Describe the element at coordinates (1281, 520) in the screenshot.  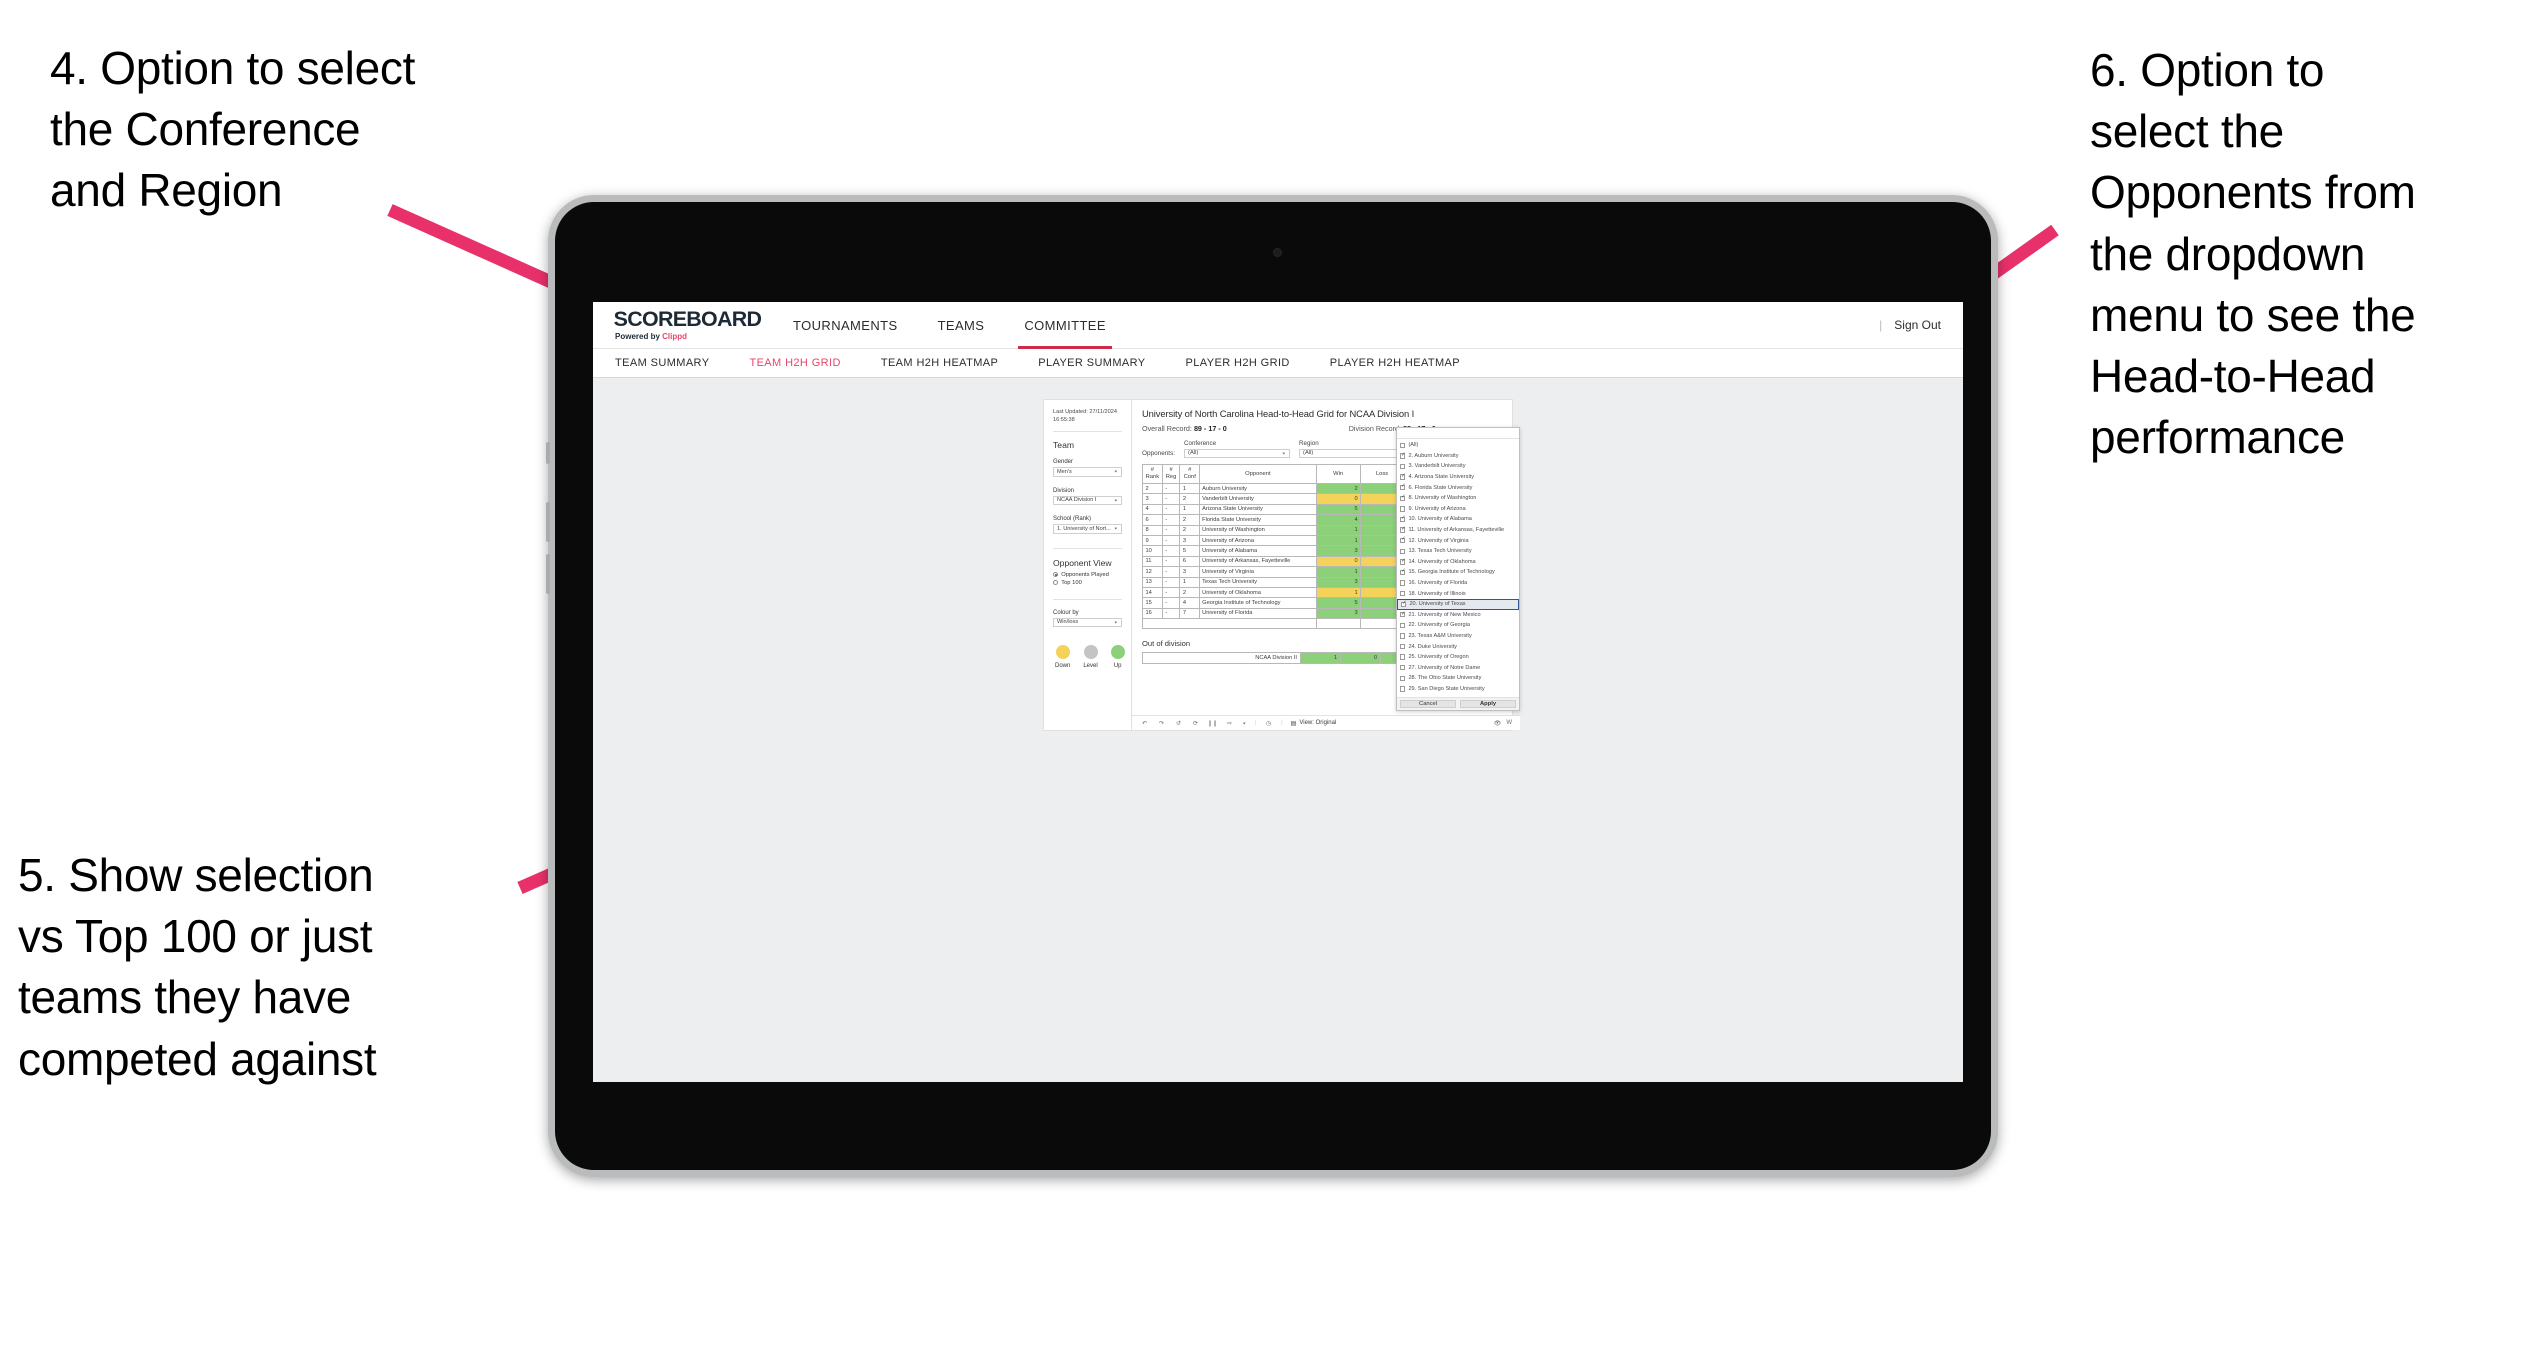
I see `table-row: 6-2Florida State University42` at that location.